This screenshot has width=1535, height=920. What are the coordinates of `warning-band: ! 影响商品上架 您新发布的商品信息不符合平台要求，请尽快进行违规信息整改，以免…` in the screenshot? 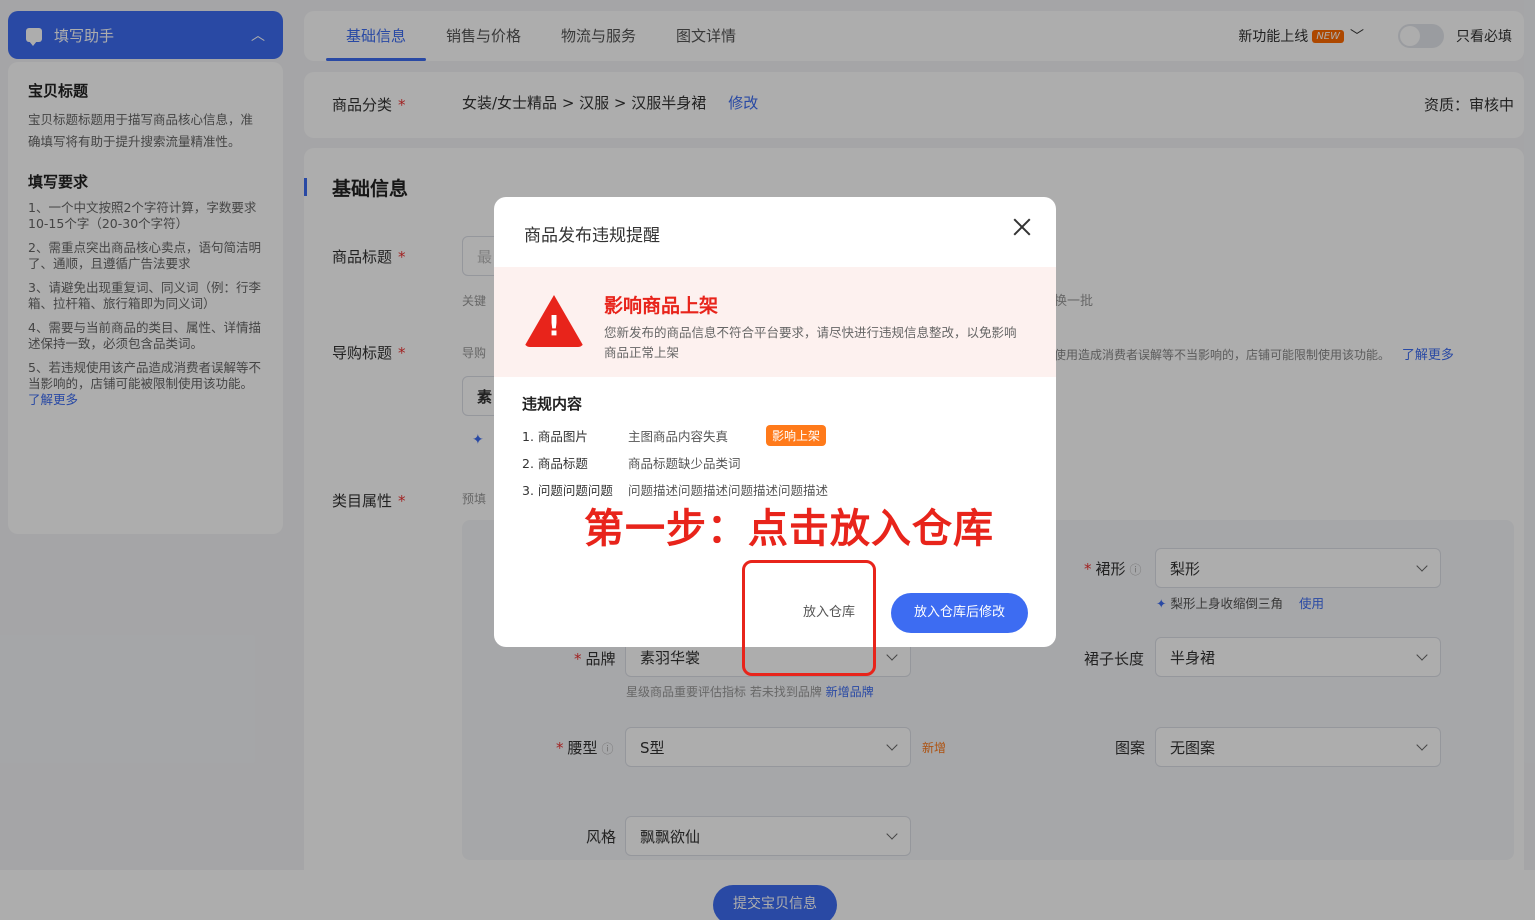 It's located at (775, 322).